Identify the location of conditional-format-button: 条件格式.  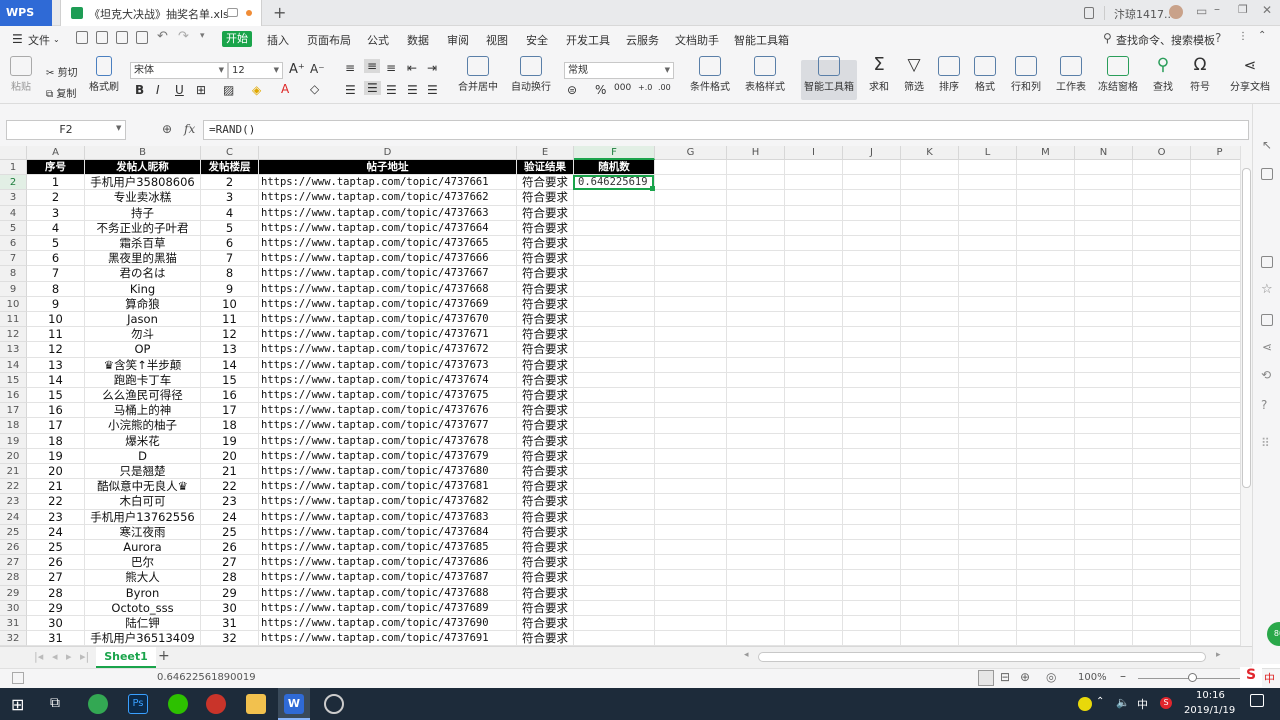
(710, 74).